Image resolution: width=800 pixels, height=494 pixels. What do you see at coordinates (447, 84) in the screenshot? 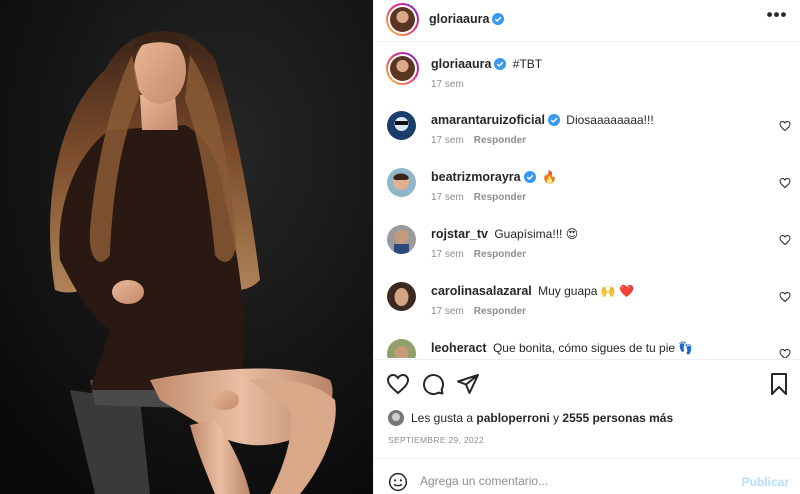
I see `caption-time: 17 sem` at bounding box center [447, 84].